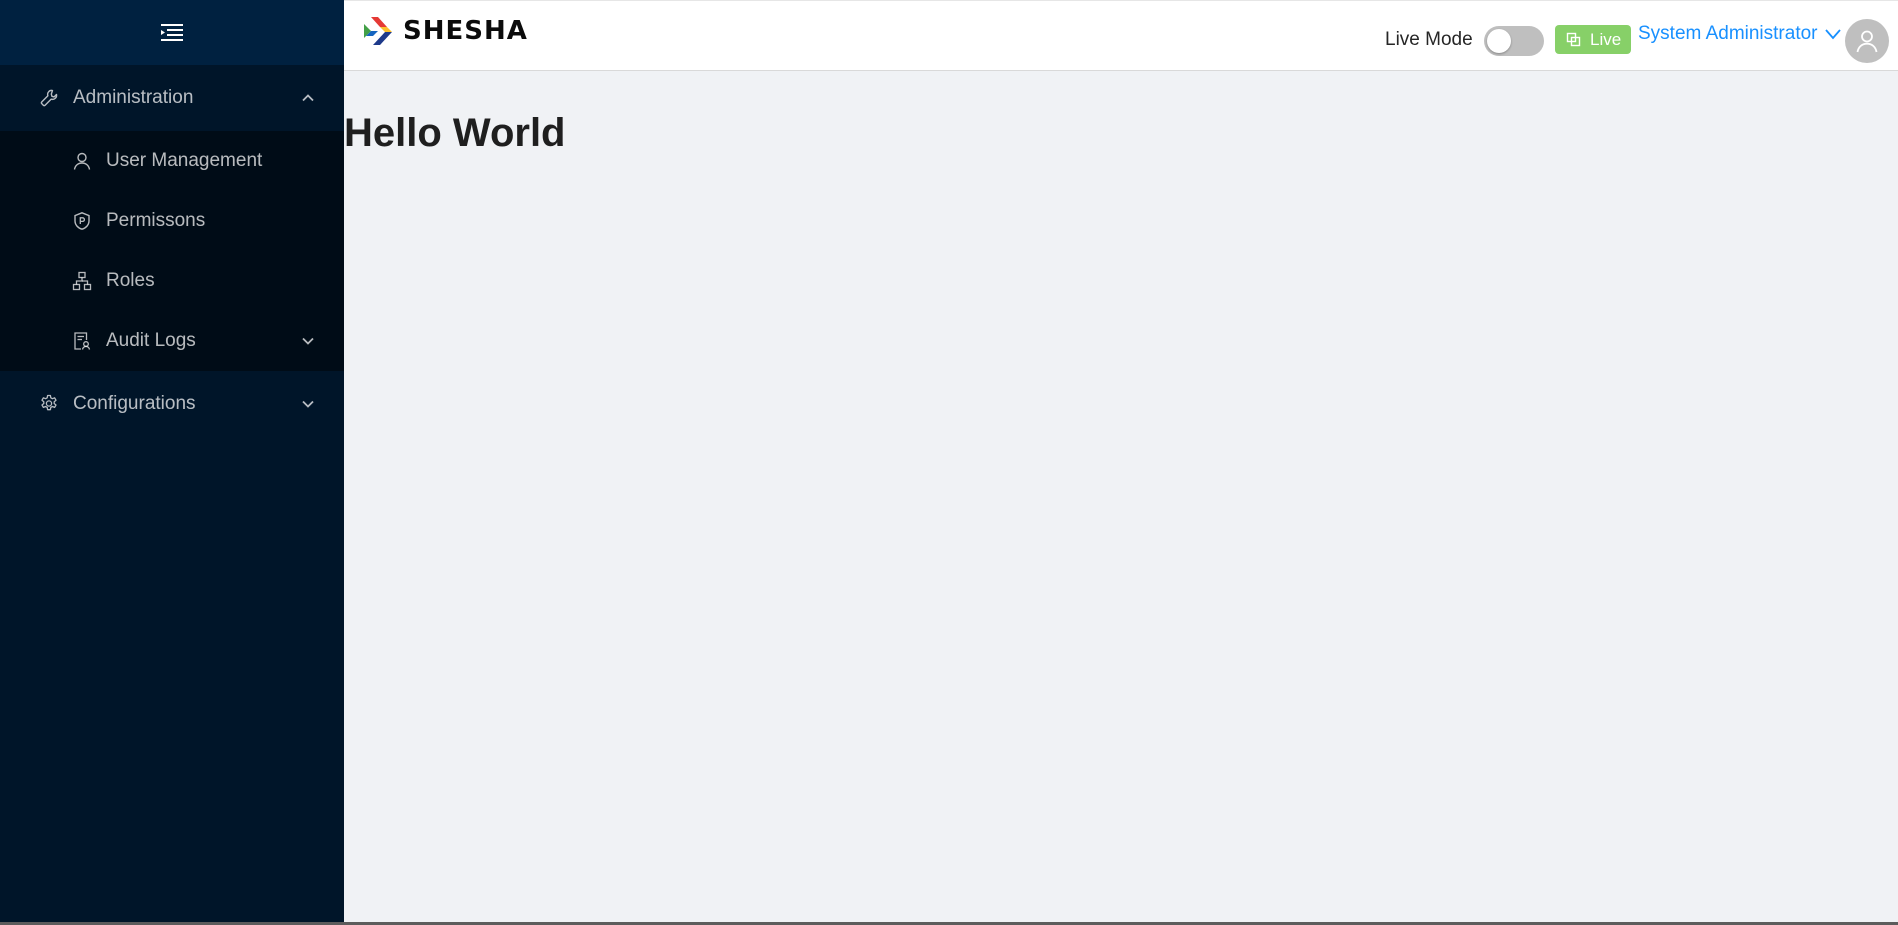 The width and height of the screenshot is (1898, 925). I want to click on sidebar-item-user-management: User Management, so click(172, 161).